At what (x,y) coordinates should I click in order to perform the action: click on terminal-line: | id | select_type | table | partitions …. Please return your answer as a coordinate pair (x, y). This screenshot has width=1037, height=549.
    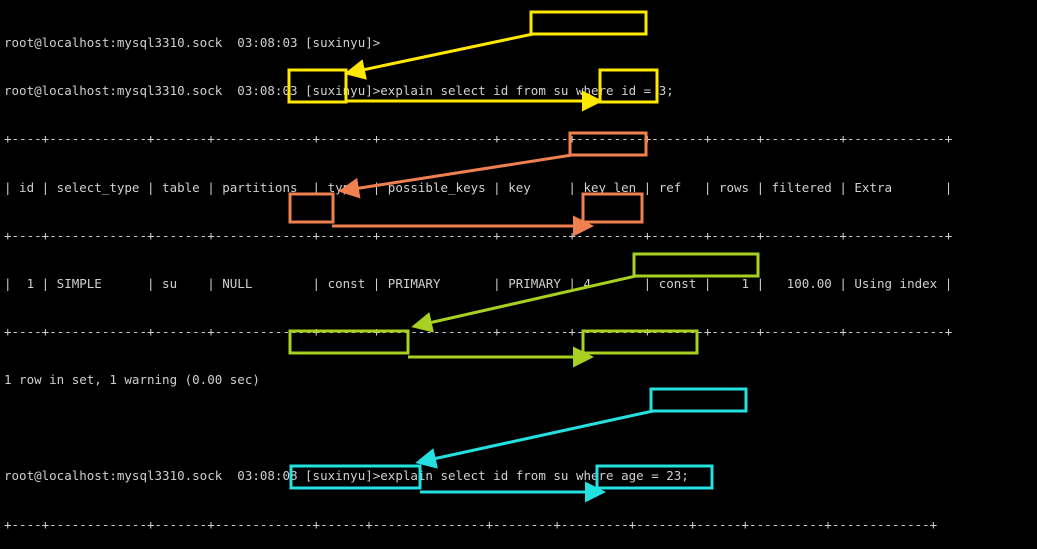
    Looking at the image, I should click on (478, 187).